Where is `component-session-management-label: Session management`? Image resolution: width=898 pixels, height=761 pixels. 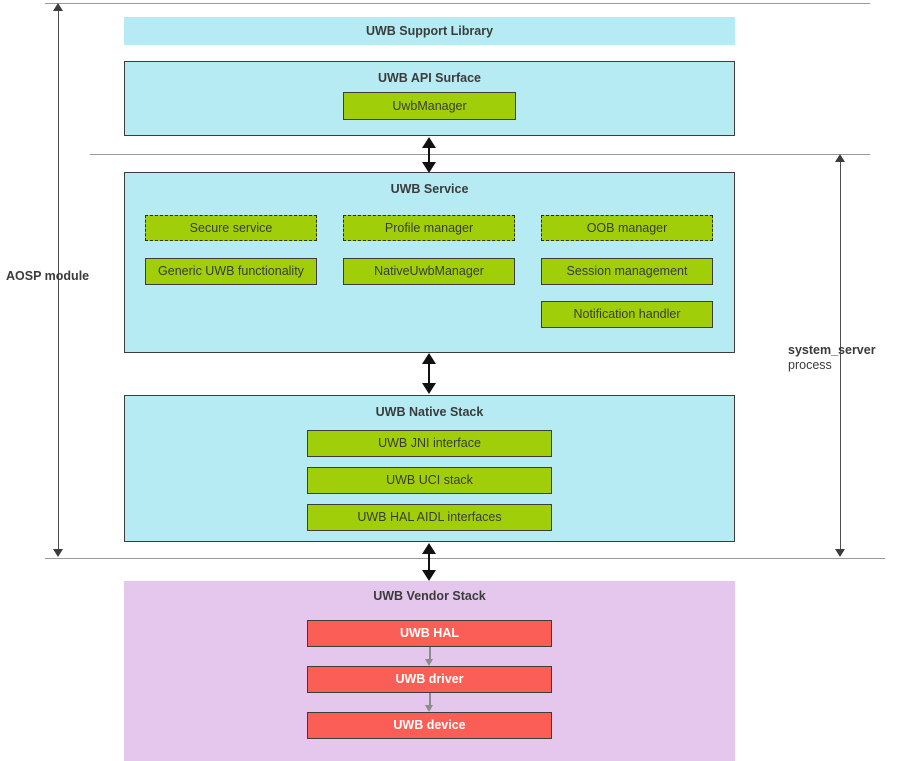
component-session-management-label: Session management is located at coordinates (627, 271).